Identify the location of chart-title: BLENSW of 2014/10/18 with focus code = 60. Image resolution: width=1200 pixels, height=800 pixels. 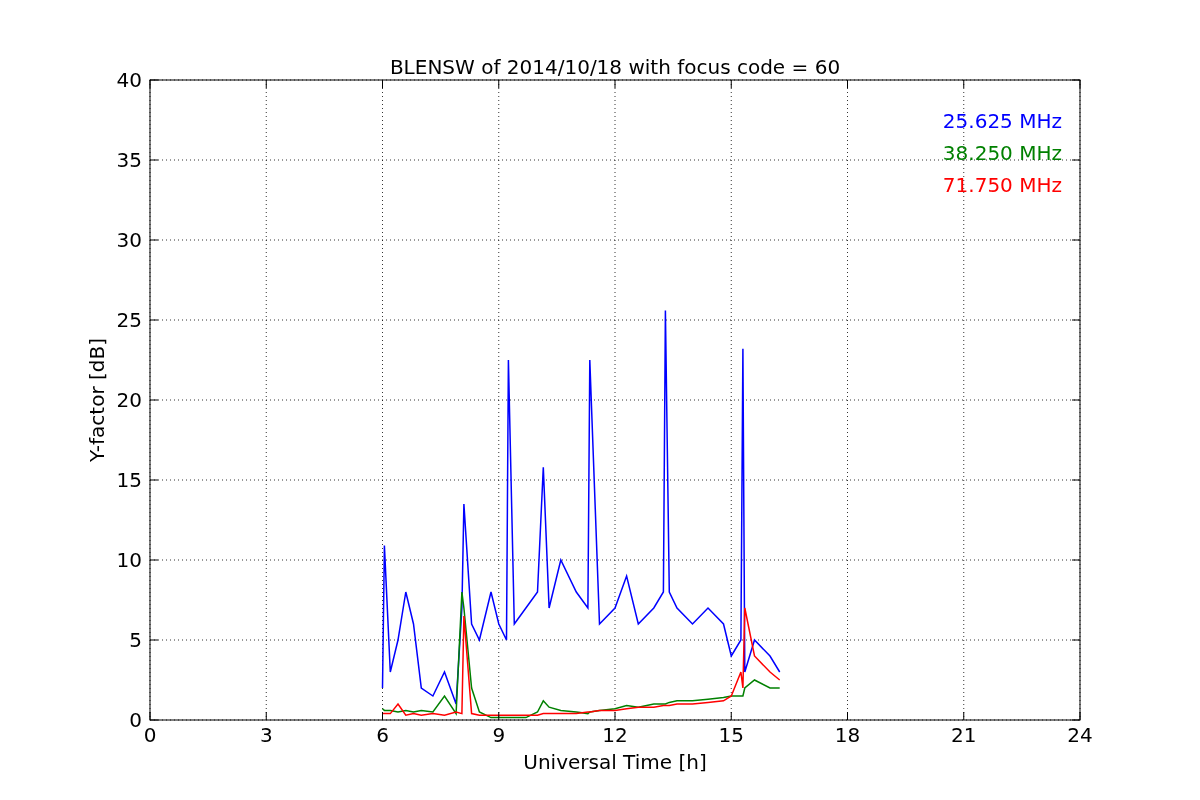
(615, 67).